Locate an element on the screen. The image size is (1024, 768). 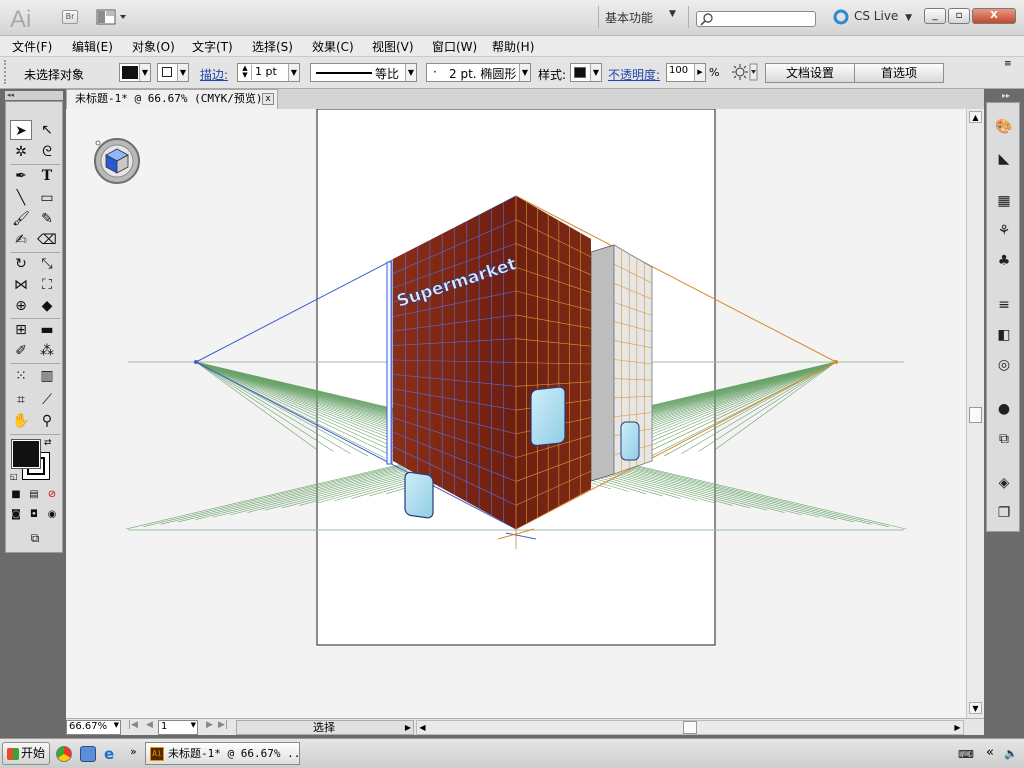
menu-object: 对象(O) is located at coordinates (153, 46).